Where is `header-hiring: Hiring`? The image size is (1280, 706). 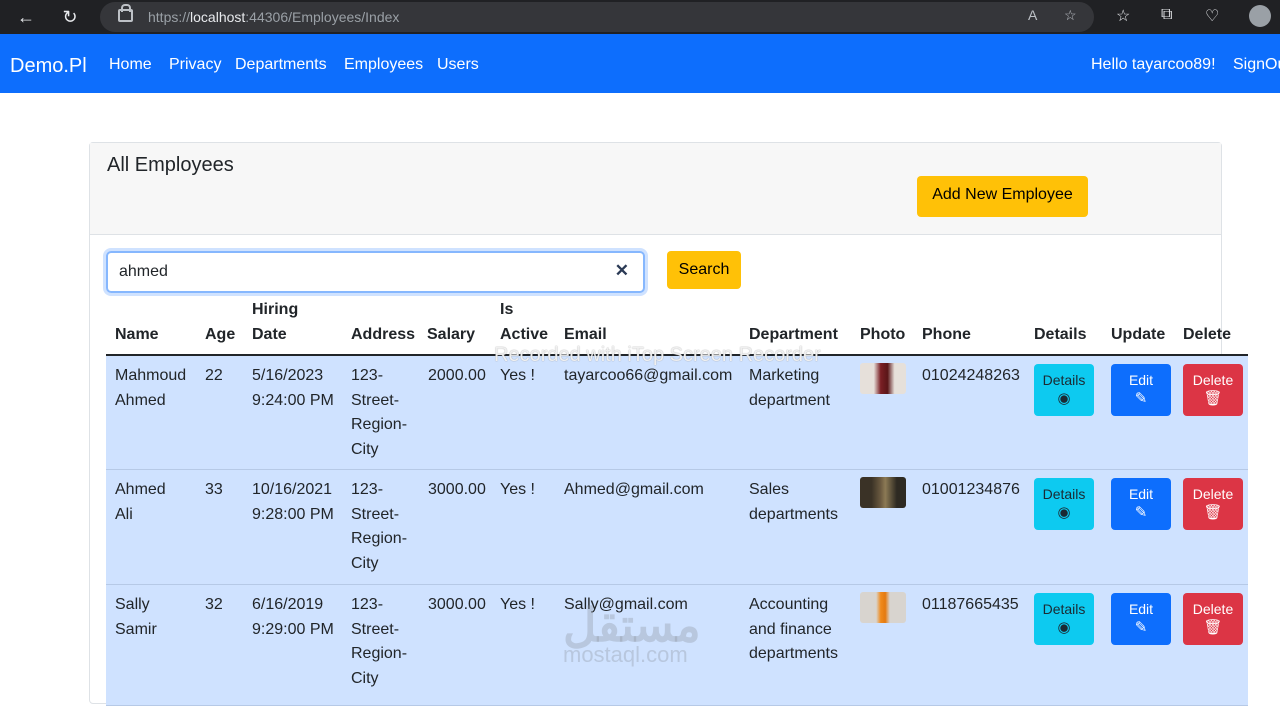 header-hiring: Hiring is located at coordinates (275, 309).